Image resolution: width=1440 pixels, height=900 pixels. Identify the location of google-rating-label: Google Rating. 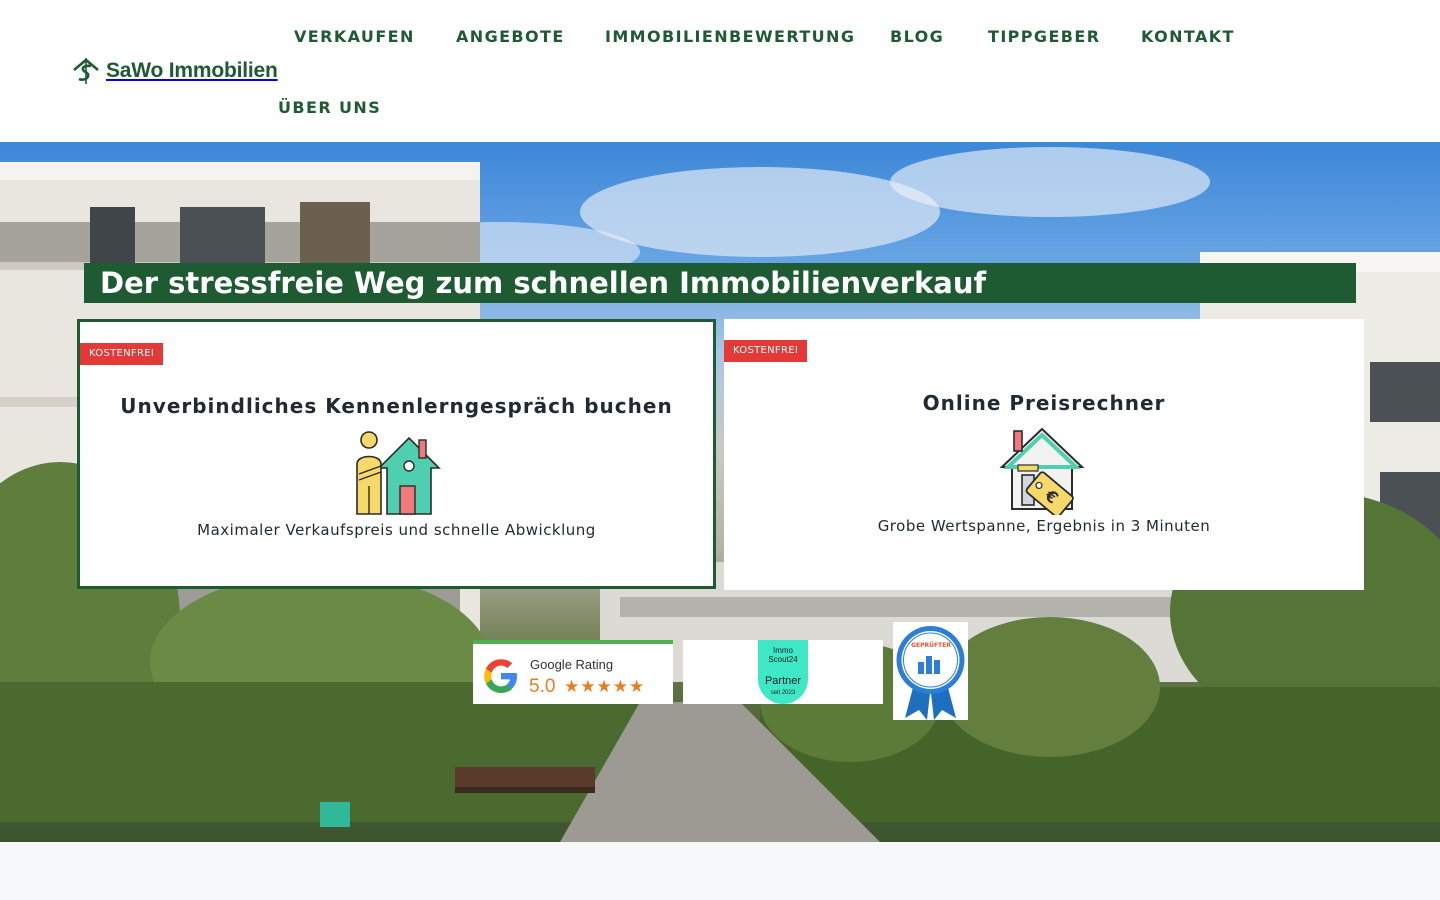
(572, 664).